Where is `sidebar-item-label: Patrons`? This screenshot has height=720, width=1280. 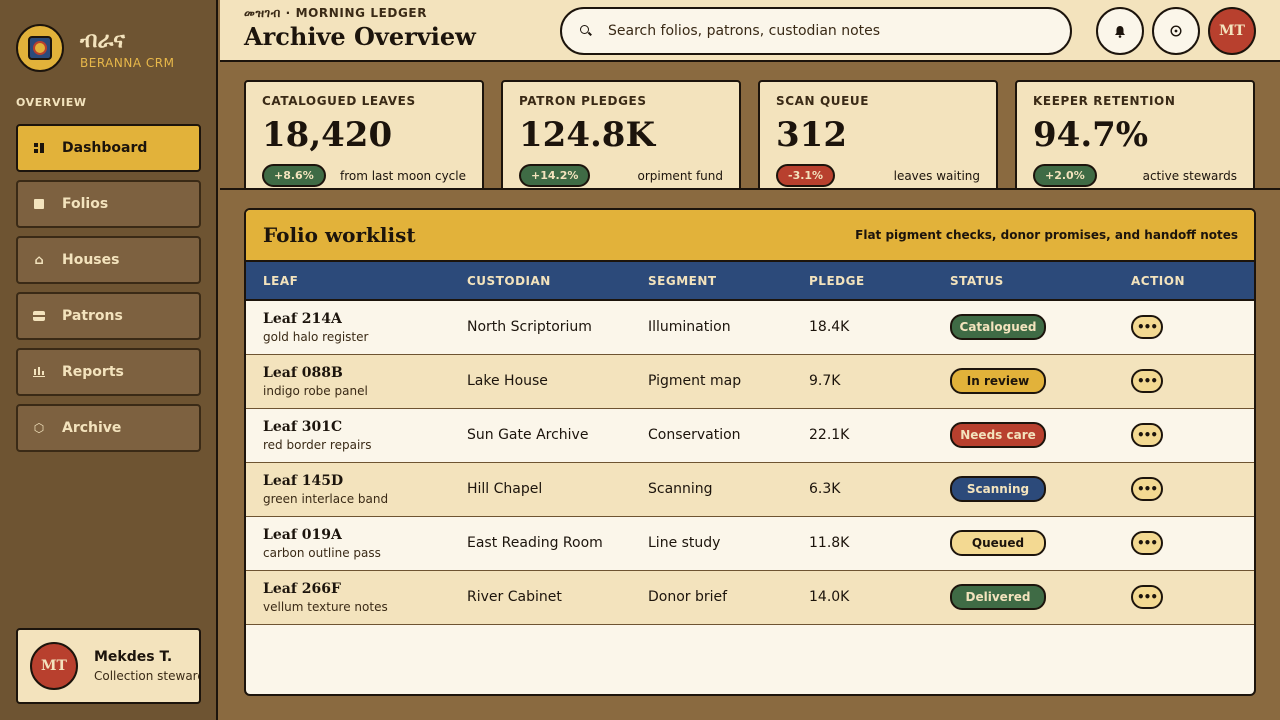
sidebar-item-label: Patrons is located at coordinates (92, 316).